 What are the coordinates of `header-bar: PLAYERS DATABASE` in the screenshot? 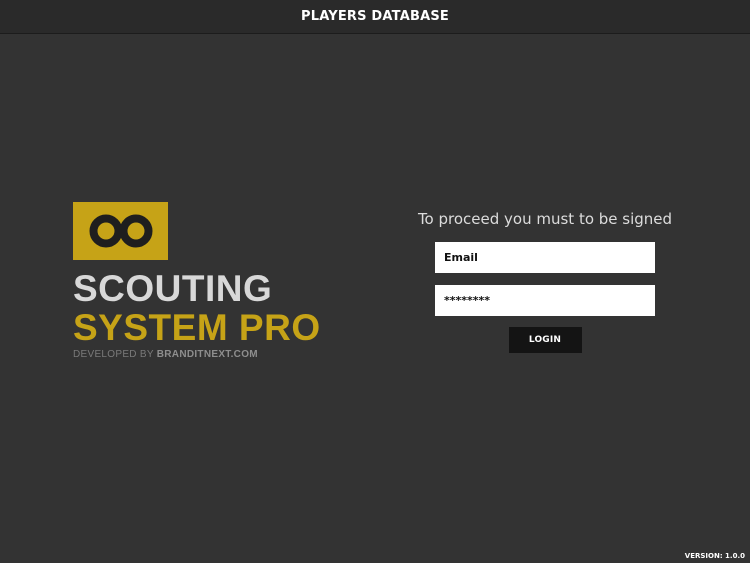 It's located at (375, 17).